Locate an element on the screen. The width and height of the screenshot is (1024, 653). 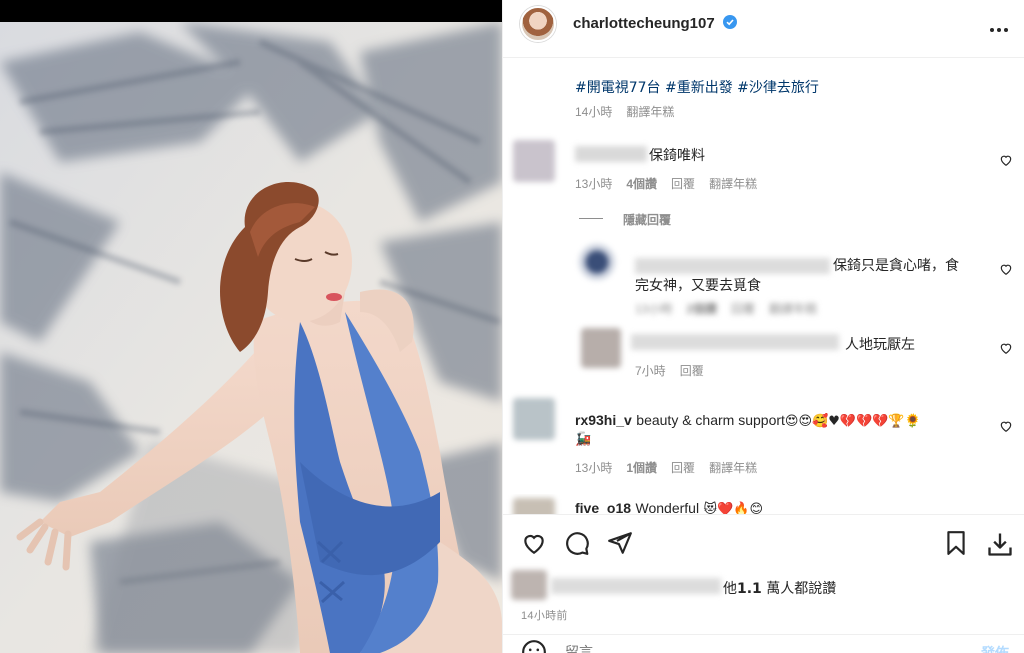
comment-text: Wonderful is located at coordinates (667, 507).